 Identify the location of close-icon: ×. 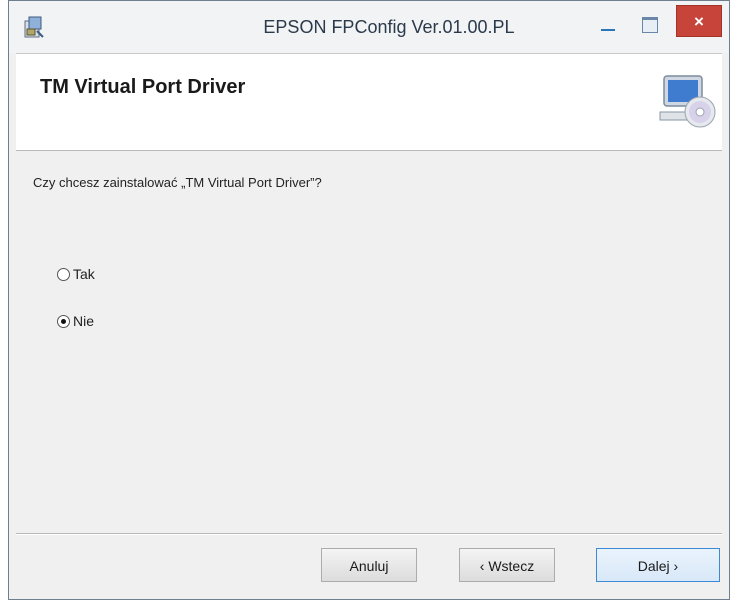
(699, 21).